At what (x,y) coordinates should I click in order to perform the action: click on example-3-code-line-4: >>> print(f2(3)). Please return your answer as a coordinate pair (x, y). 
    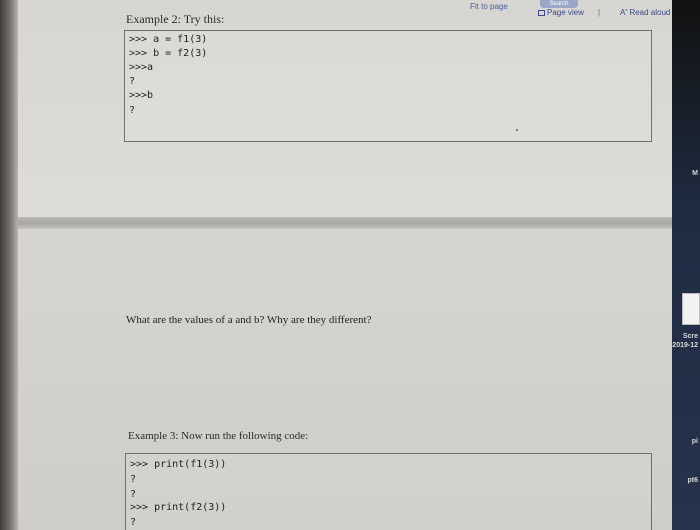
    Looking at the image, I should click on (178, 507).